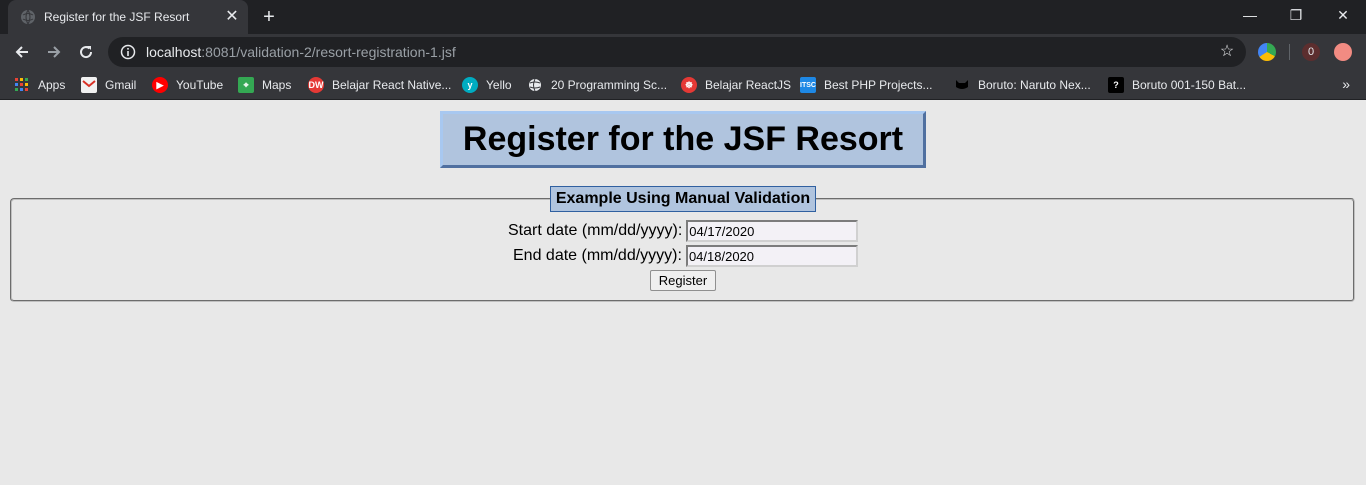  I want to click on tab-title: Register for the JSF Resort, so click(117, 17).